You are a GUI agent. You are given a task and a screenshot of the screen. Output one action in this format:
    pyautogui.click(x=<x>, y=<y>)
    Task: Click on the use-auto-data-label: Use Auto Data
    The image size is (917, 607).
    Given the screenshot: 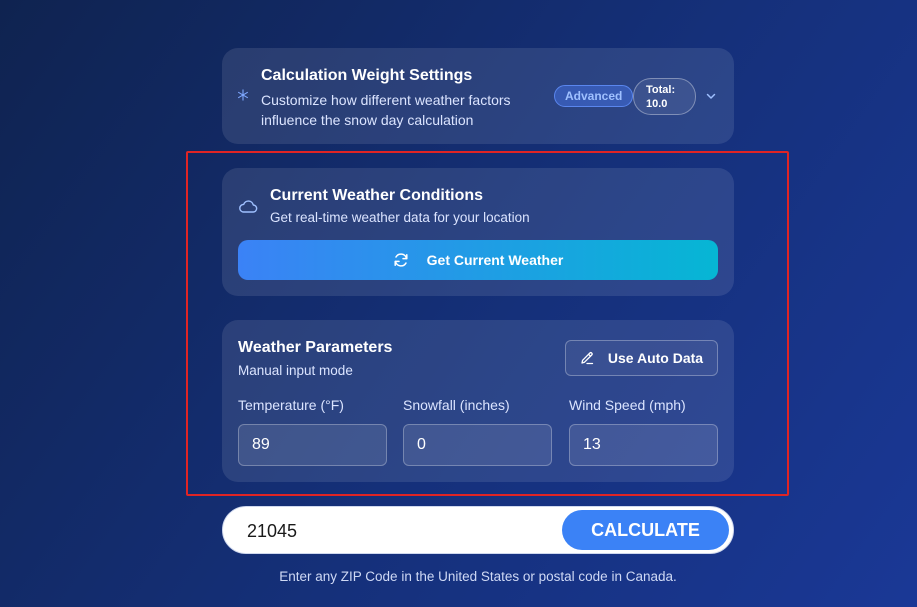 What is the action you would take?
    pyautogui.click(x=655, y=358)
    